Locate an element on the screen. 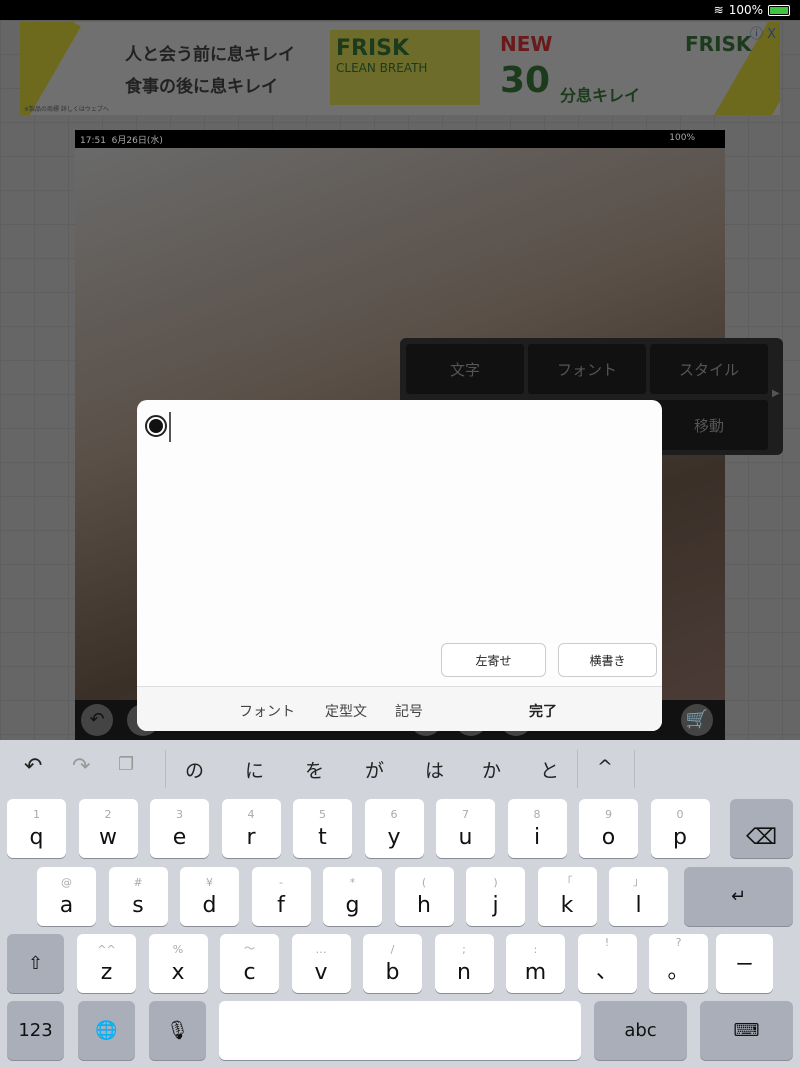  key-k: 「k is located at coordinates (567, 896).